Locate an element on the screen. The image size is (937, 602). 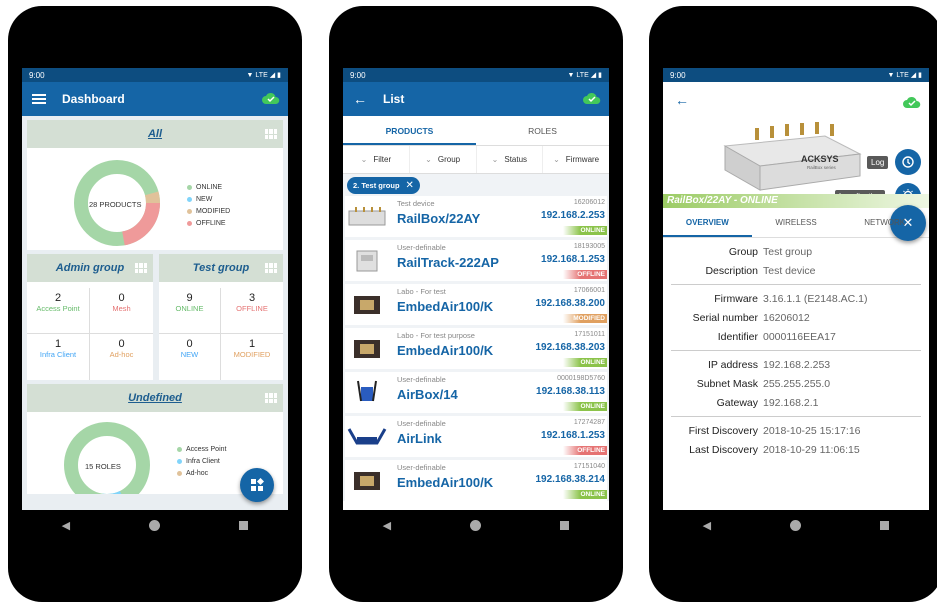
stat-label: Mesh is located at coordinates (121, 308).